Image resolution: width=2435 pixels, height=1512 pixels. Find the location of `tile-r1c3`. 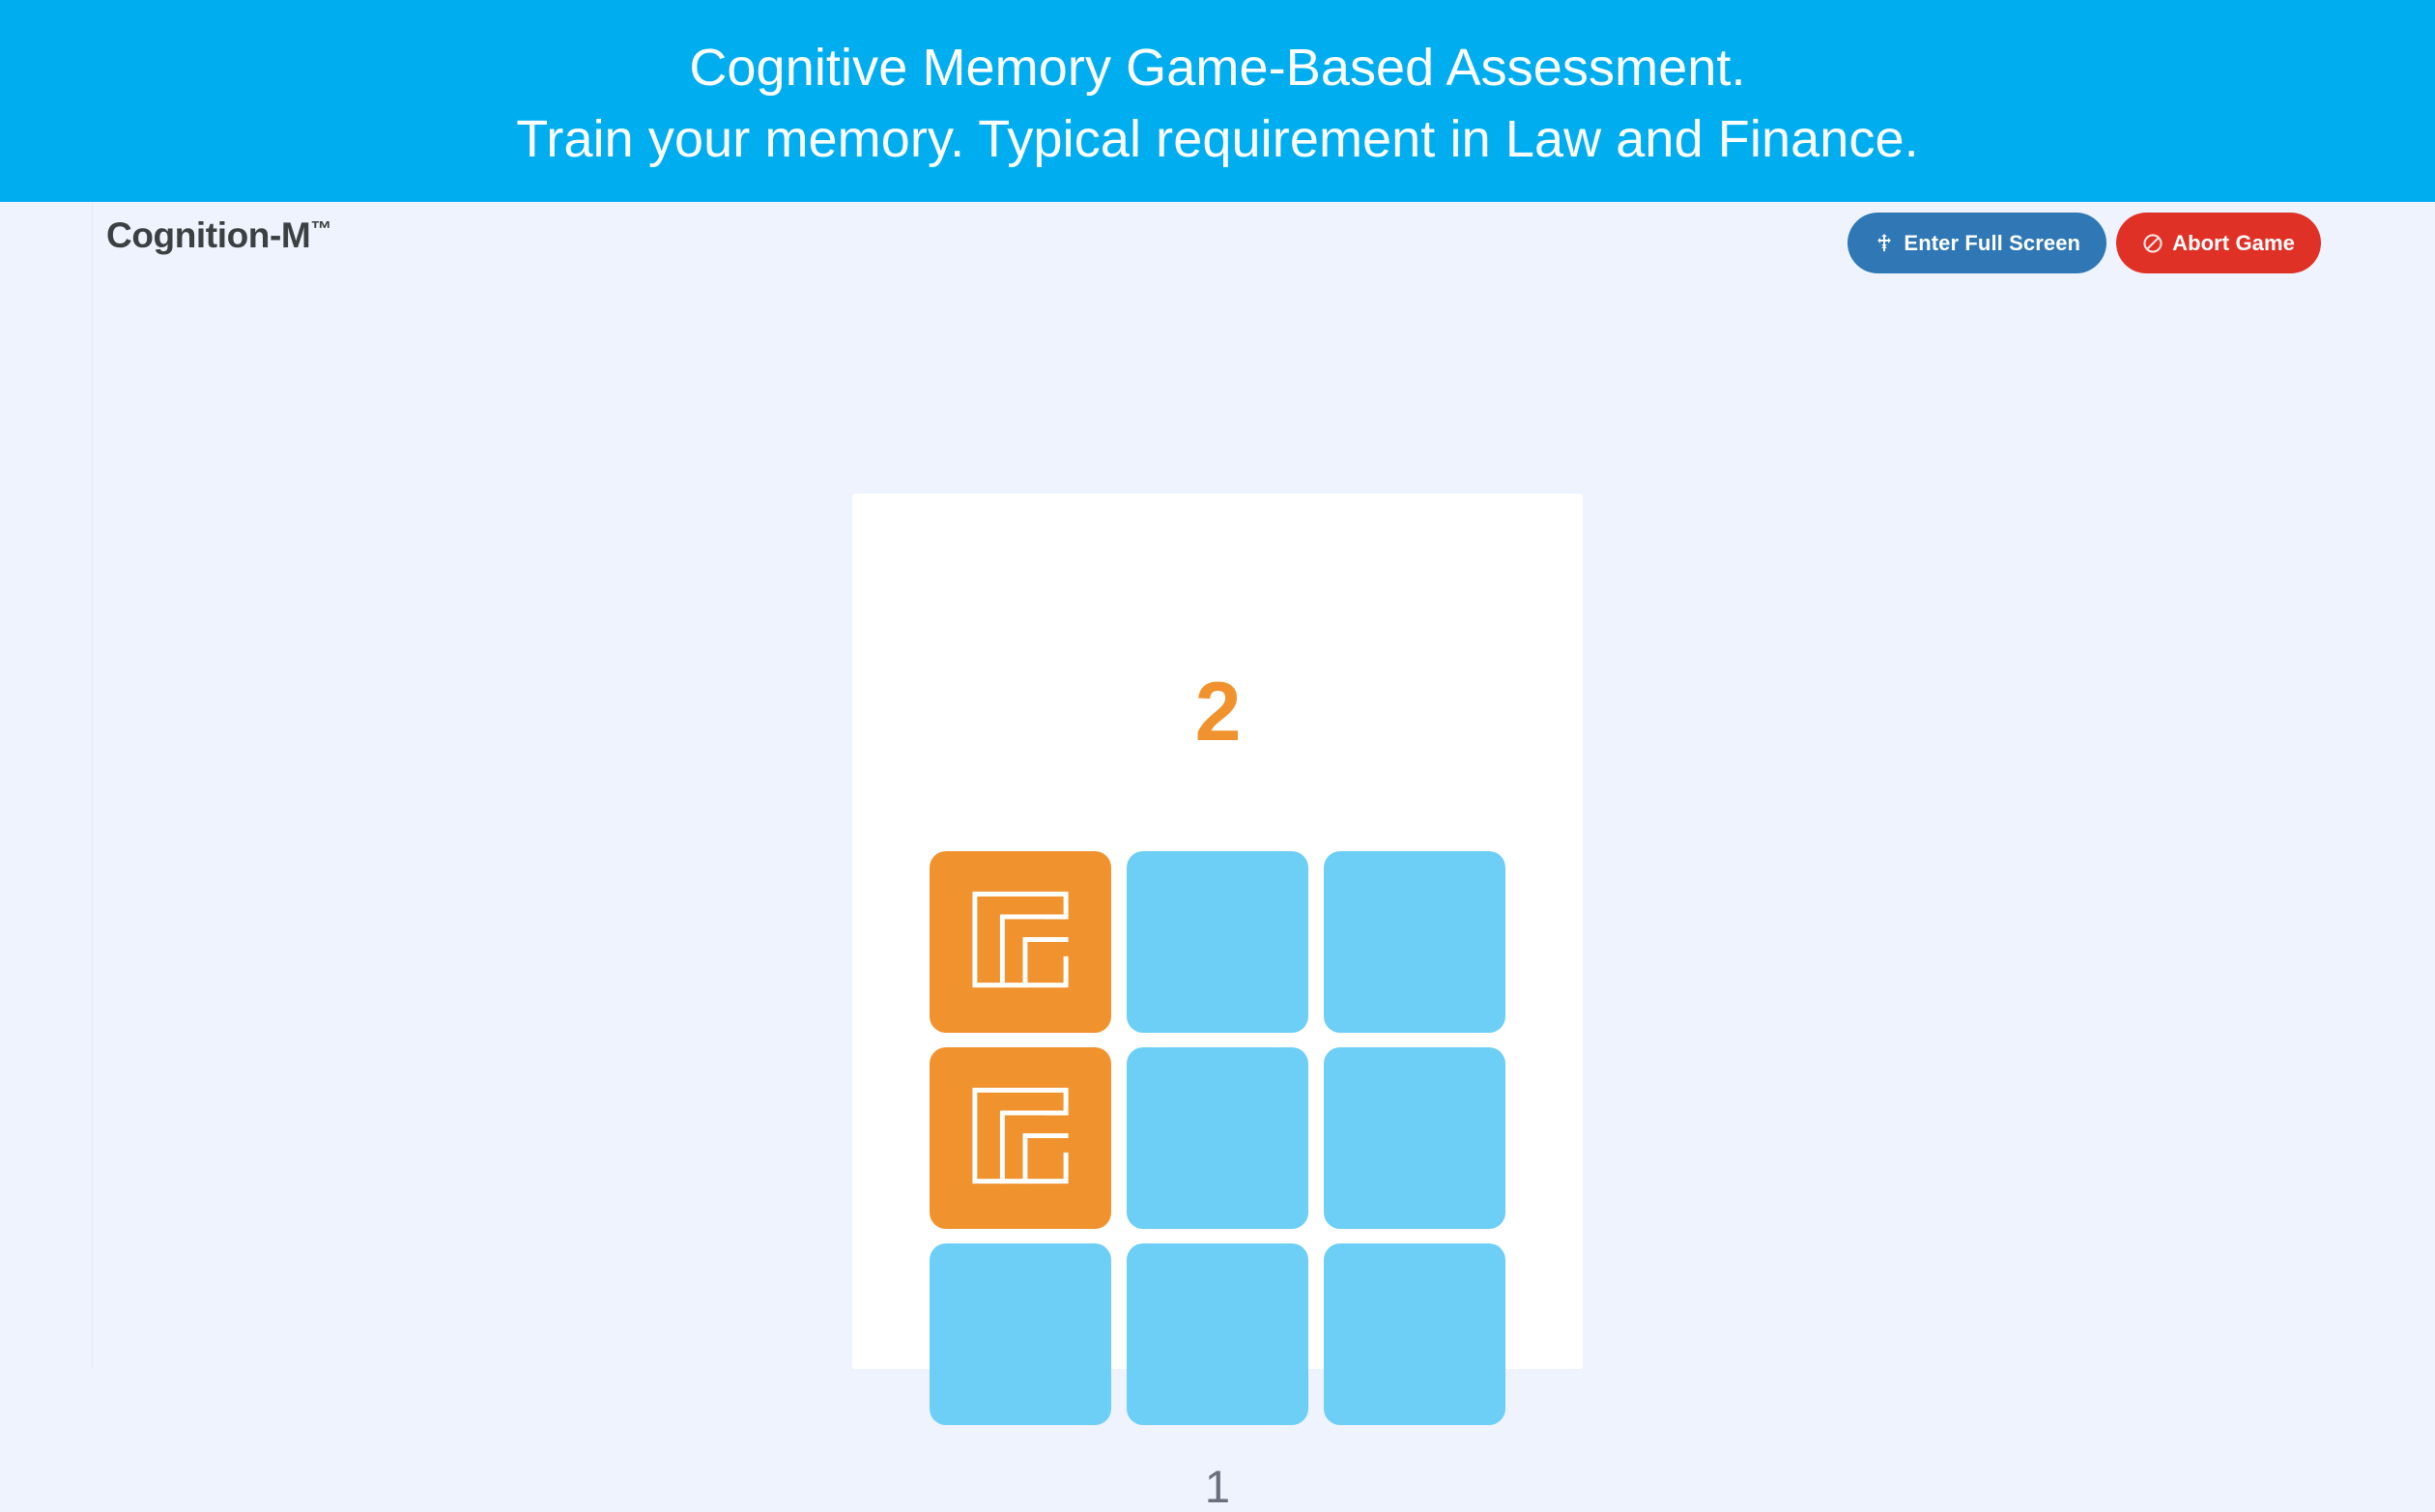

tile-r1c3 is located at coordinates (1414, 942).